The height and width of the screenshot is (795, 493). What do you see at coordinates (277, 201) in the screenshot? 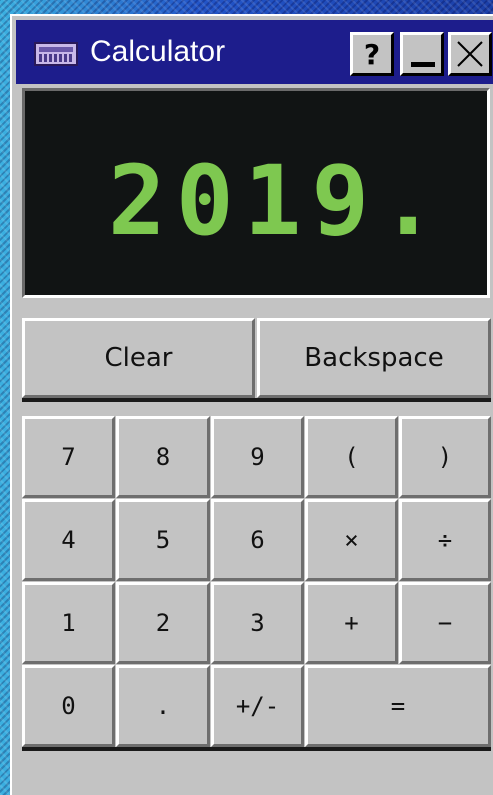
I see `display-value: 2019.` at bounding box center [277, 201].